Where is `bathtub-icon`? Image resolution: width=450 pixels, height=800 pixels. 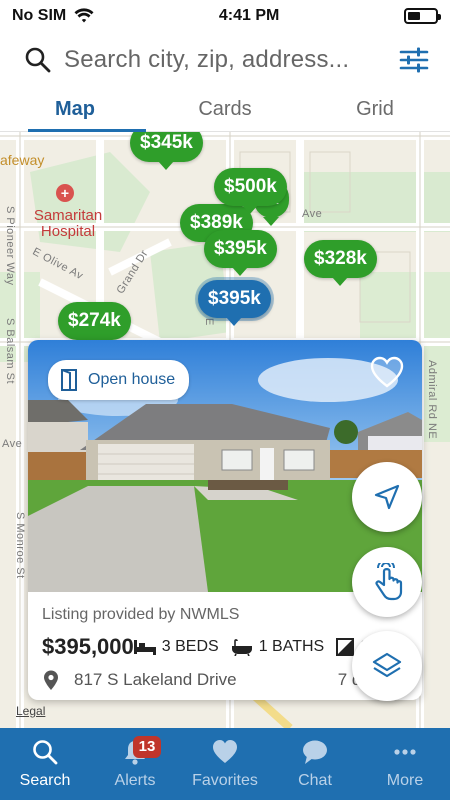 bathtub-icon is located at coordinates (241, 647).